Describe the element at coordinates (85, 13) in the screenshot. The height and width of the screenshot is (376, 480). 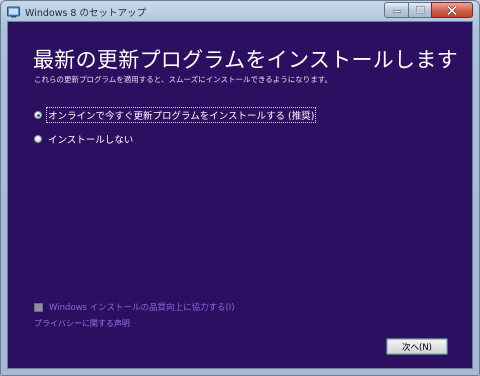
I see `window-title: Windows 8 のセットアップ` at that location.